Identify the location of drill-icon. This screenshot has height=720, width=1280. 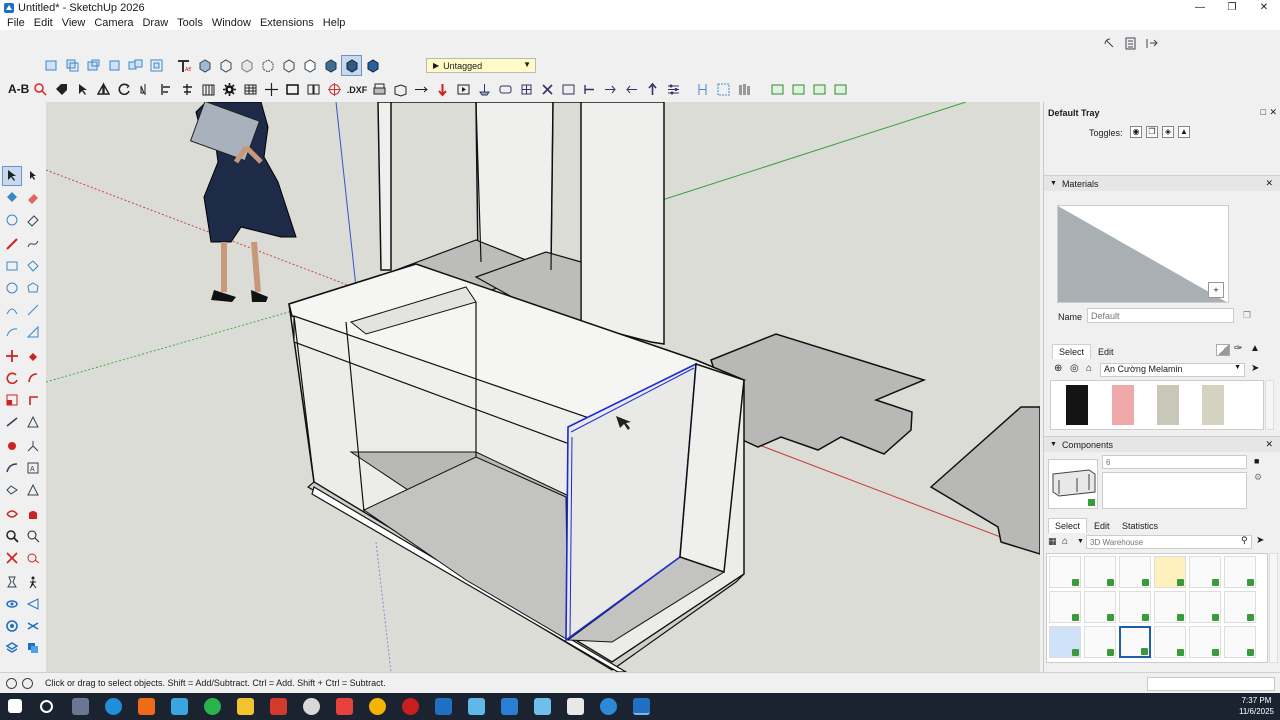
(484, 89).